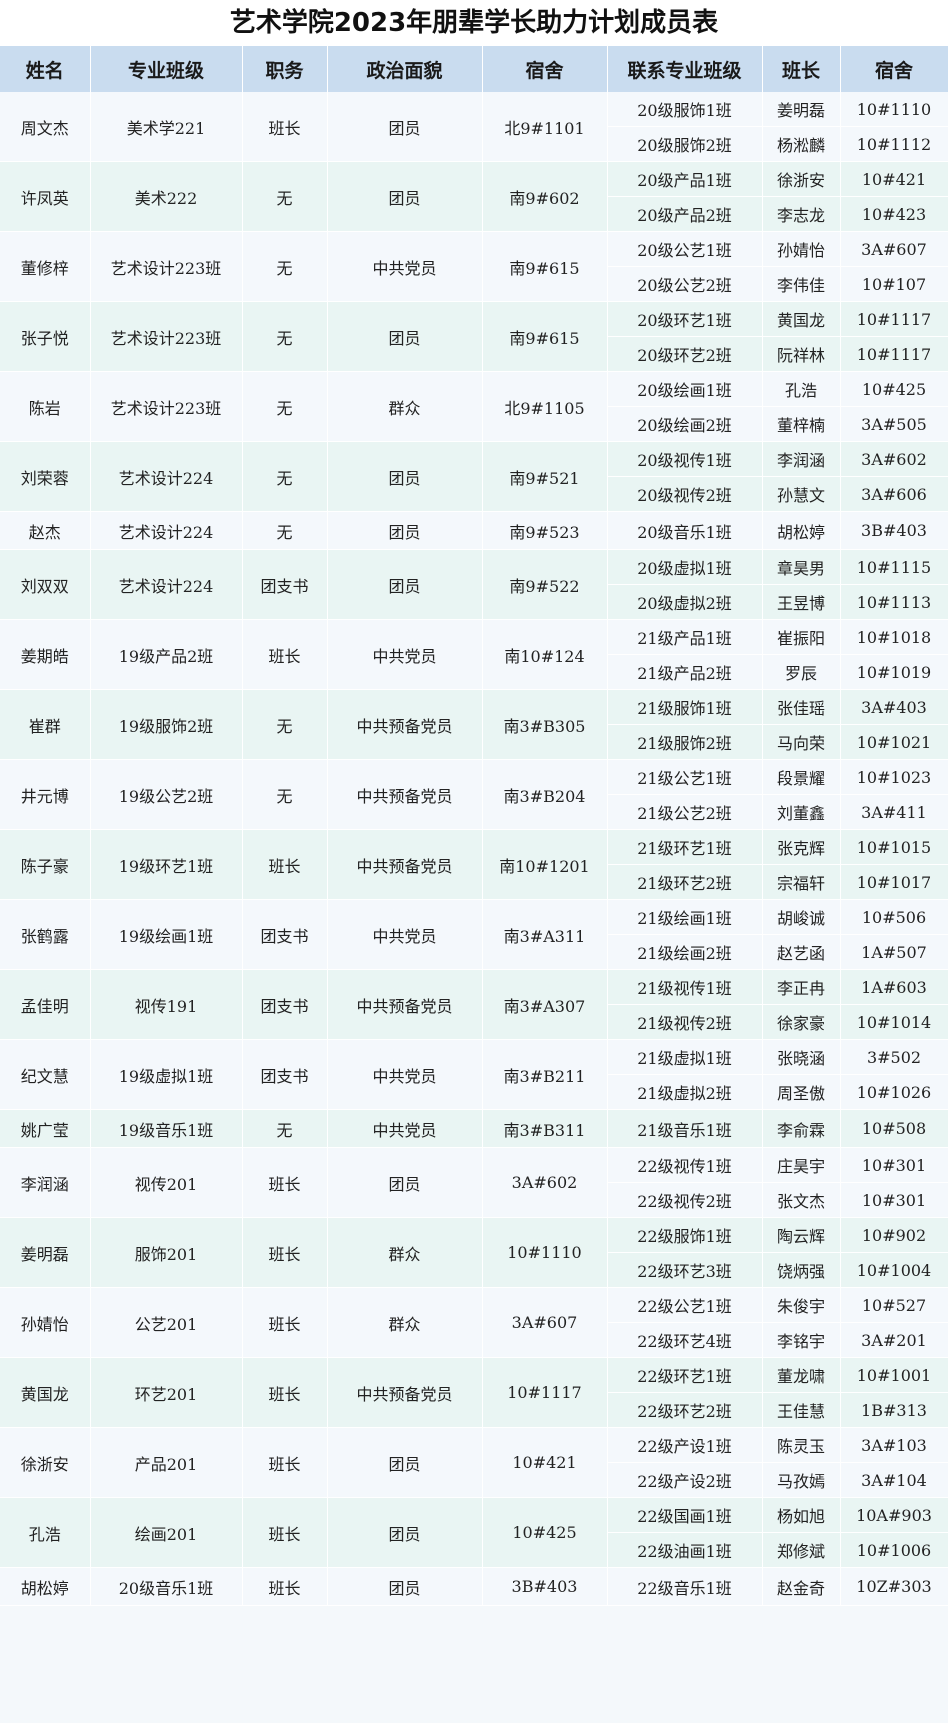  I want to click on cell-name: 崔群, so click(45, 724).